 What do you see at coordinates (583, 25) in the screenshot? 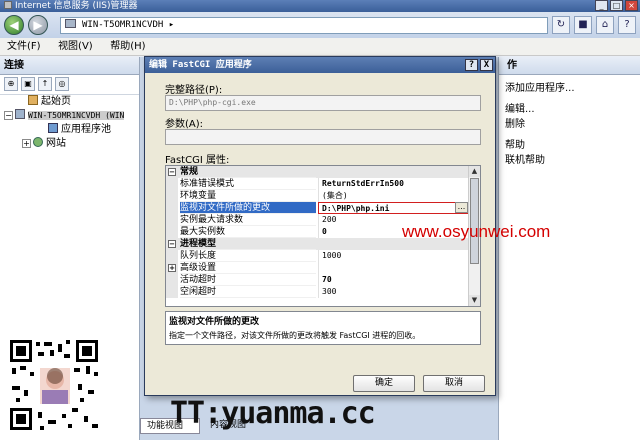
I see `stop-icon: ■` at bounding box center [583, 25].